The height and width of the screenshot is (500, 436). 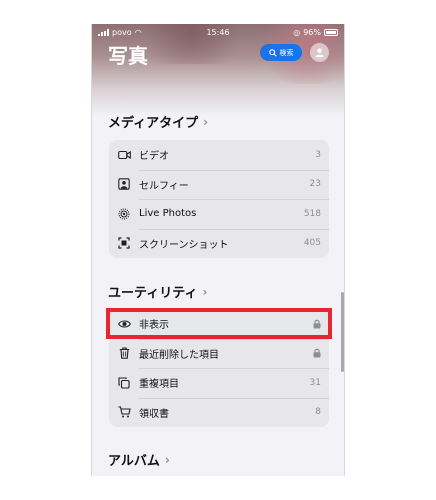 I want to click on person-icon, so click(x=319, y=53).